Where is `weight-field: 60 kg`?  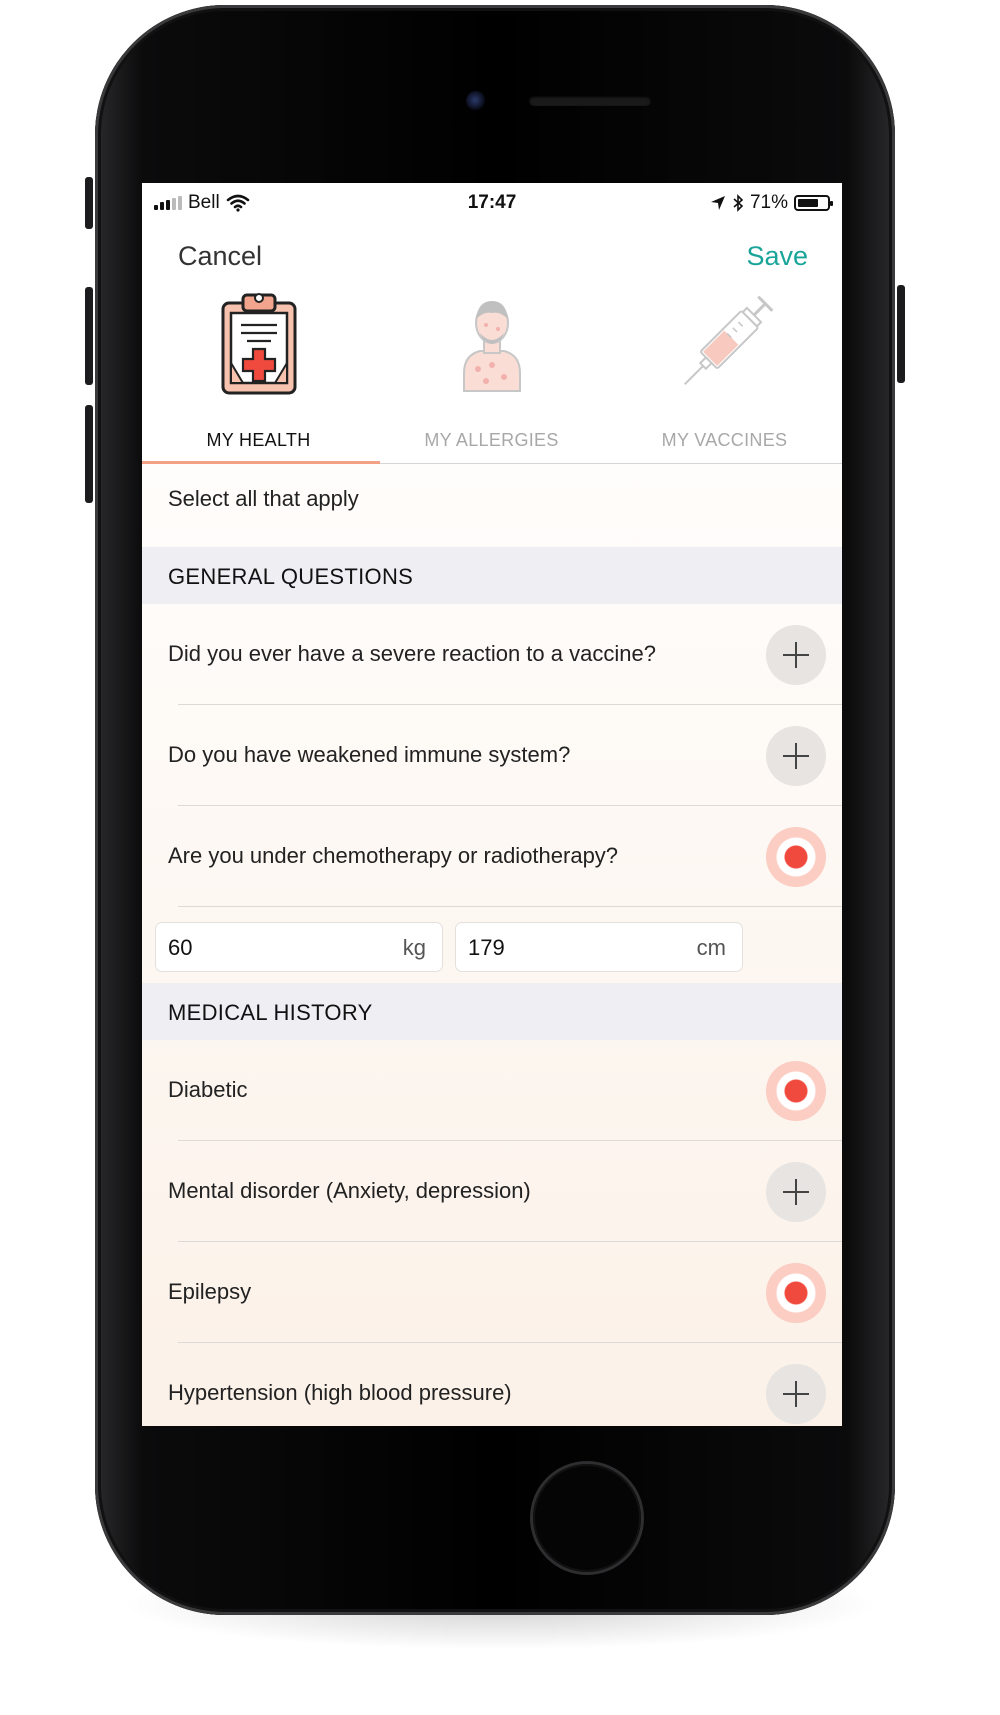 weight-field: 60 kg is located at coordinates (299, 947).